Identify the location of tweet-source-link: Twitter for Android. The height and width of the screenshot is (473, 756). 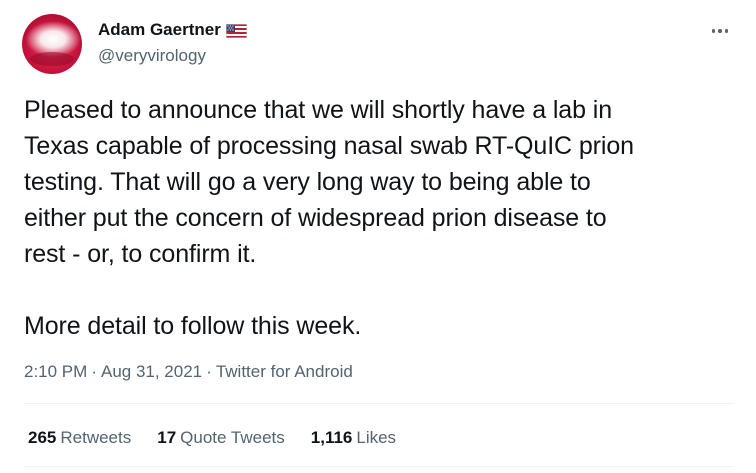
(284, 372).